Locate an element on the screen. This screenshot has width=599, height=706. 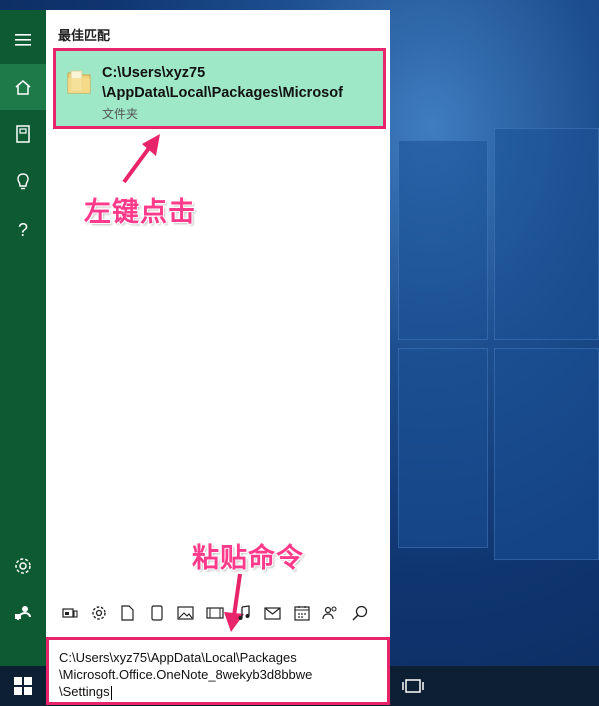
search-text-line3-value: \Settings is located at coordinates (84, 691).